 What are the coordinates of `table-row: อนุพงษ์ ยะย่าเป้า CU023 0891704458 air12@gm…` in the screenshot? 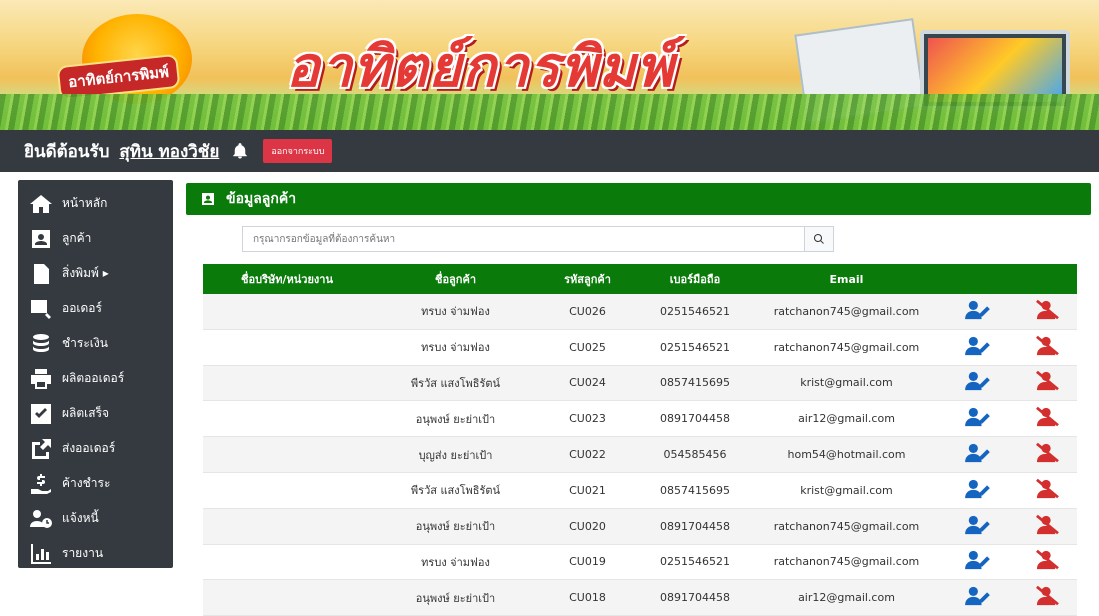 It's located at (640, 419).